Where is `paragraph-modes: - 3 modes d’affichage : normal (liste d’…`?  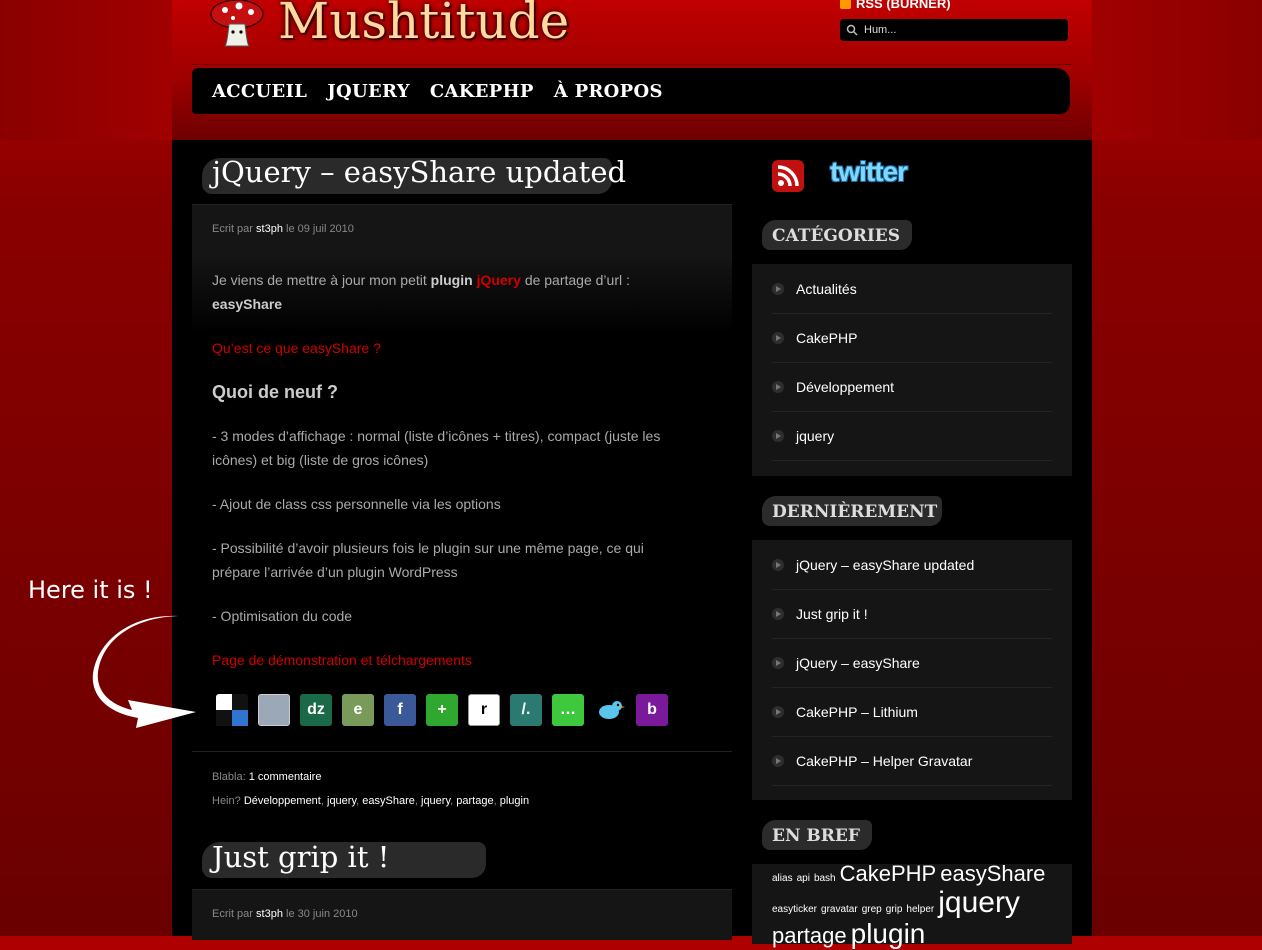
paragraph-modes: - 3 modes d’affichage : normal (liste d’… is located at coordinates (436, 448).